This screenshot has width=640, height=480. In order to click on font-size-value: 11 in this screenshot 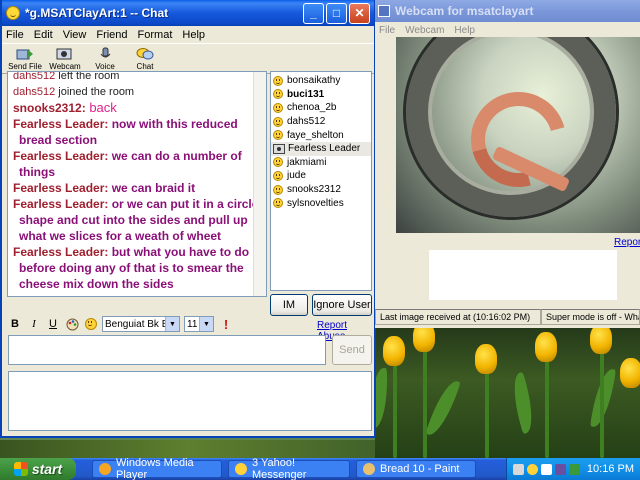, I will do `click(192, 324)`.